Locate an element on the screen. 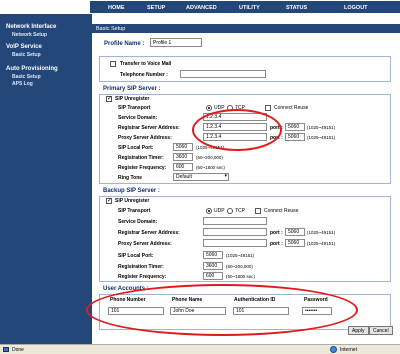 This screenshot has height=354, width=400. primary-registrar-port-input: 5060 is located at coordinates (295, 127).